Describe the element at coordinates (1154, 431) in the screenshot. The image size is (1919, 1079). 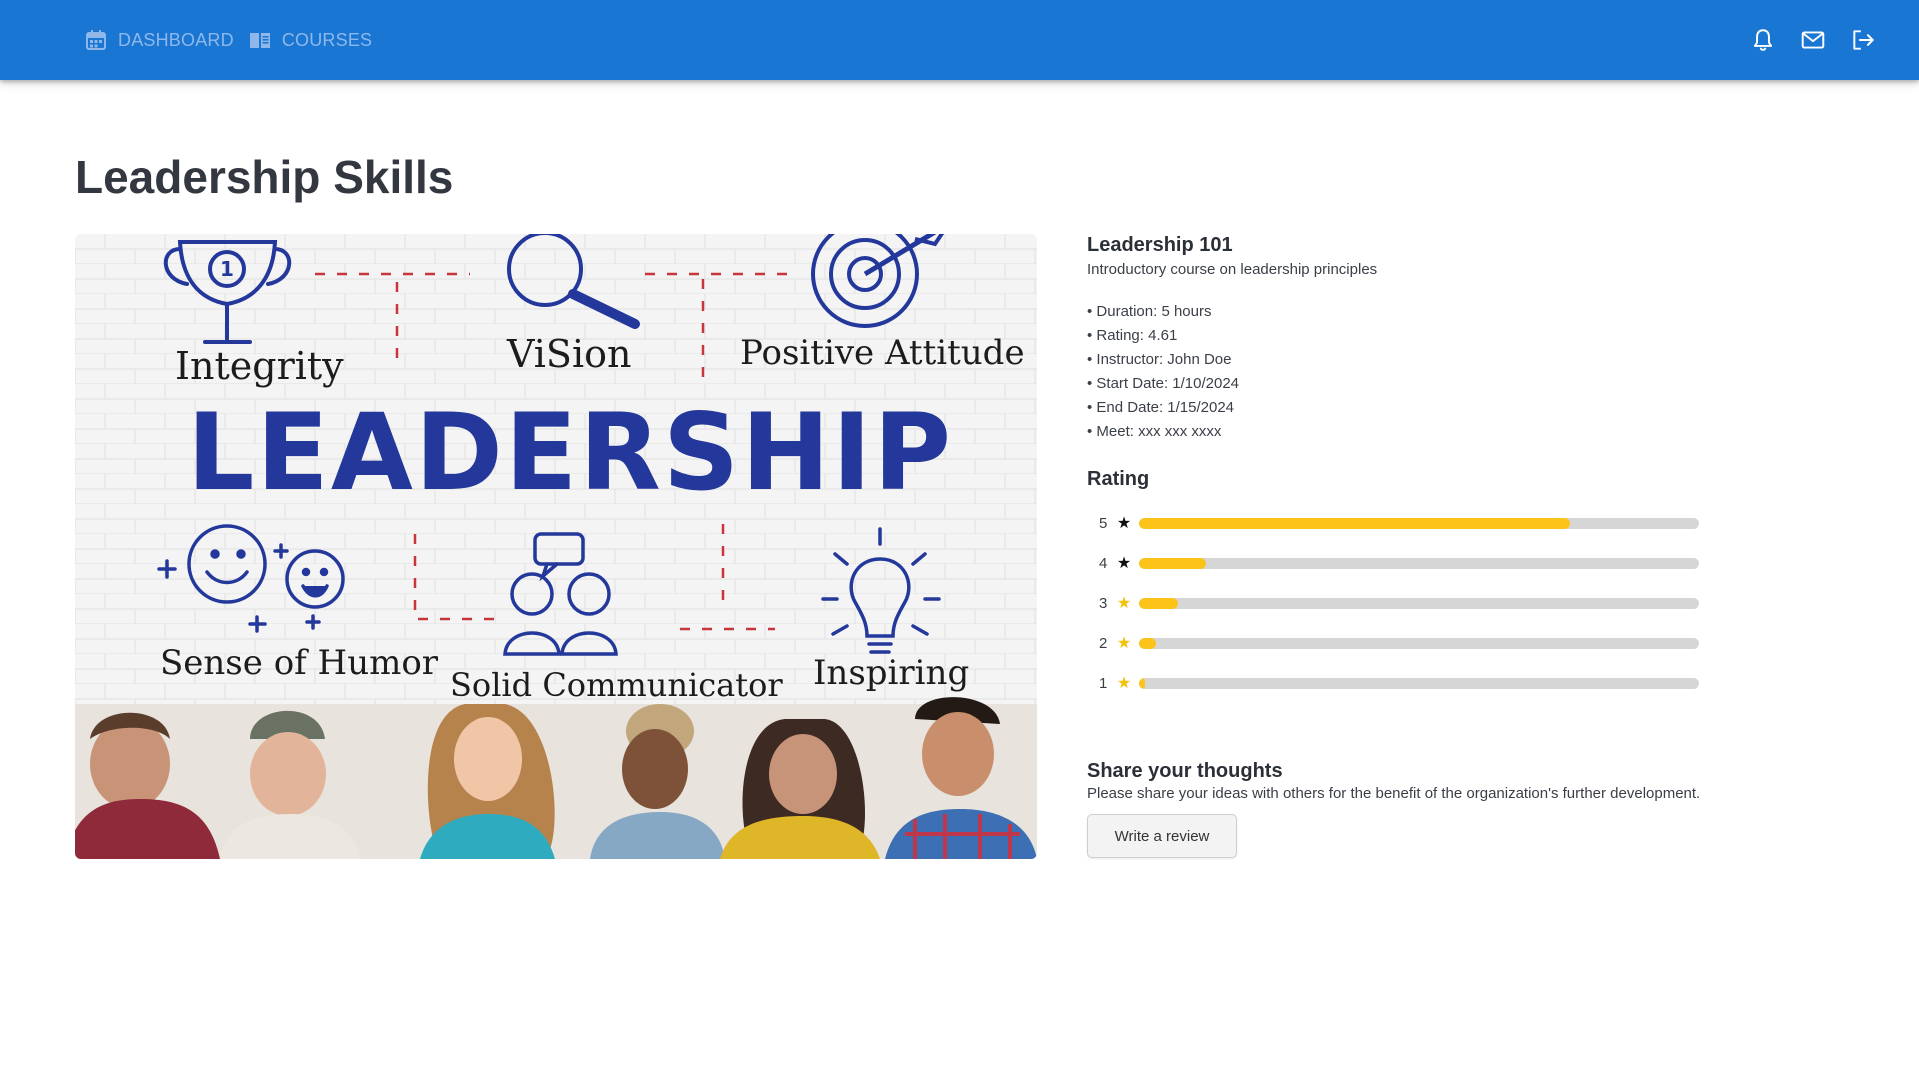
I see `detail-meet: • Meet: xxx xxx xxxx` at that location.